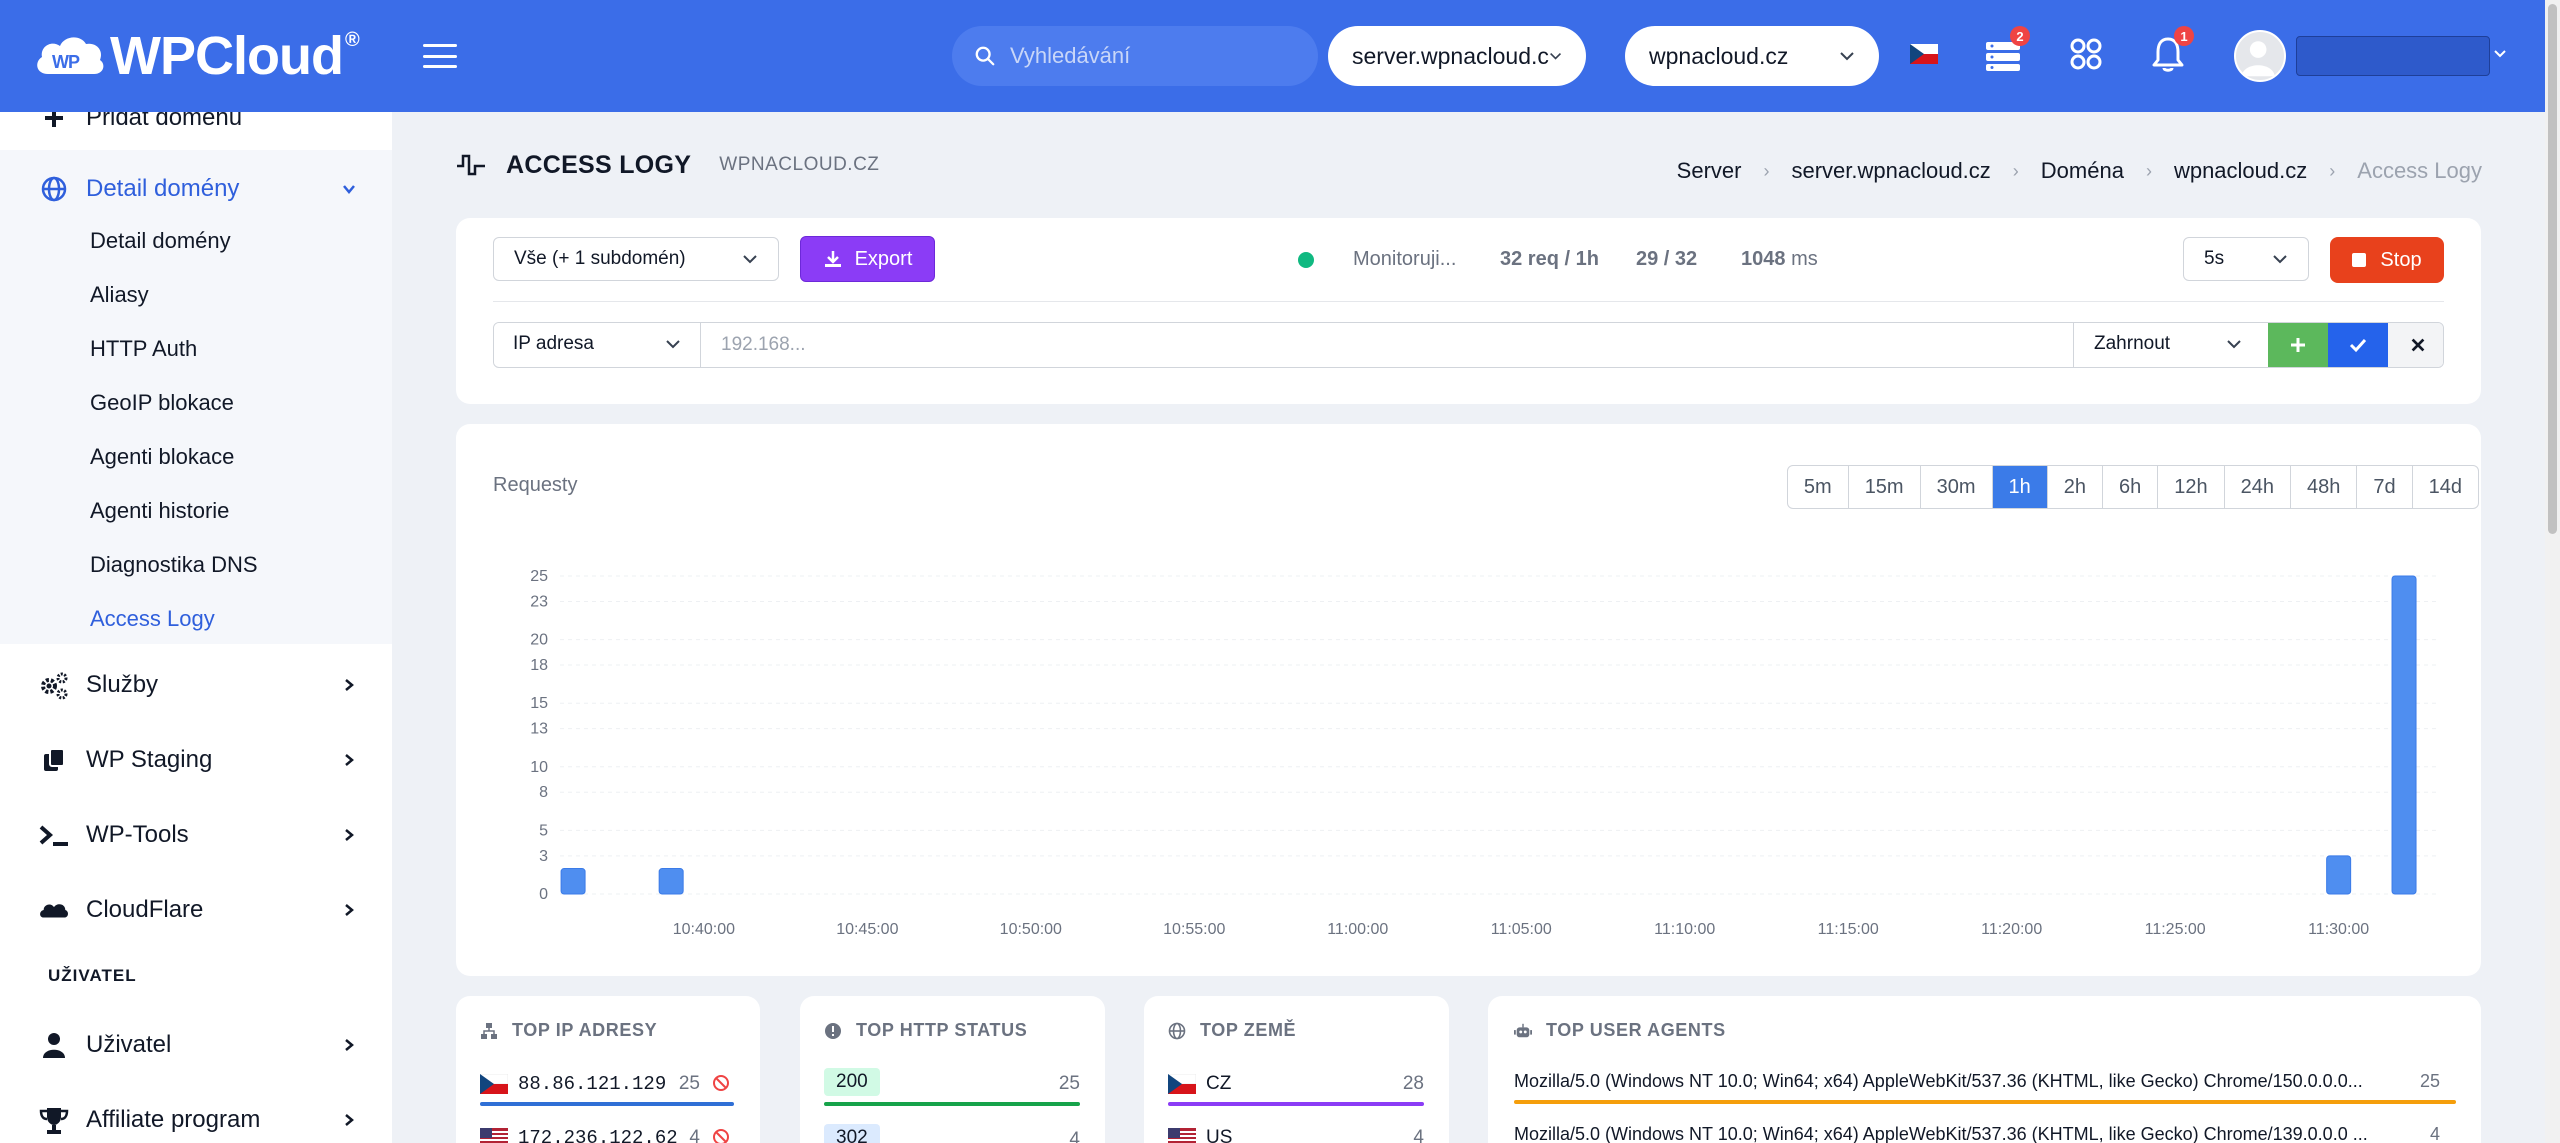  I want to click on sidebar-item-cloudflare: CloudFlare, so click(196, 910).